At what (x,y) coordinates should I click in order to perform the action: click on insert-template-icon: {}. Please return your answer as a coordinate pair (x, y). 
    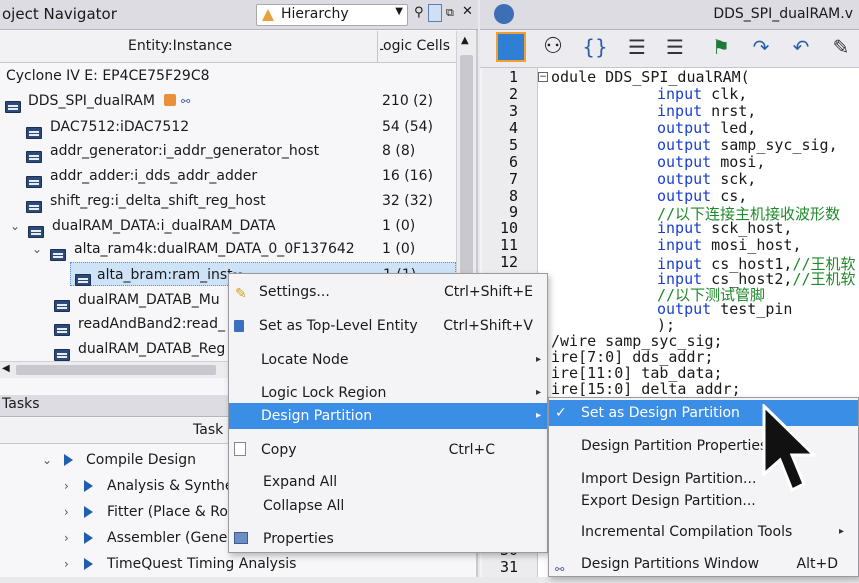
    Looking at the image, I should click on (595, 47).